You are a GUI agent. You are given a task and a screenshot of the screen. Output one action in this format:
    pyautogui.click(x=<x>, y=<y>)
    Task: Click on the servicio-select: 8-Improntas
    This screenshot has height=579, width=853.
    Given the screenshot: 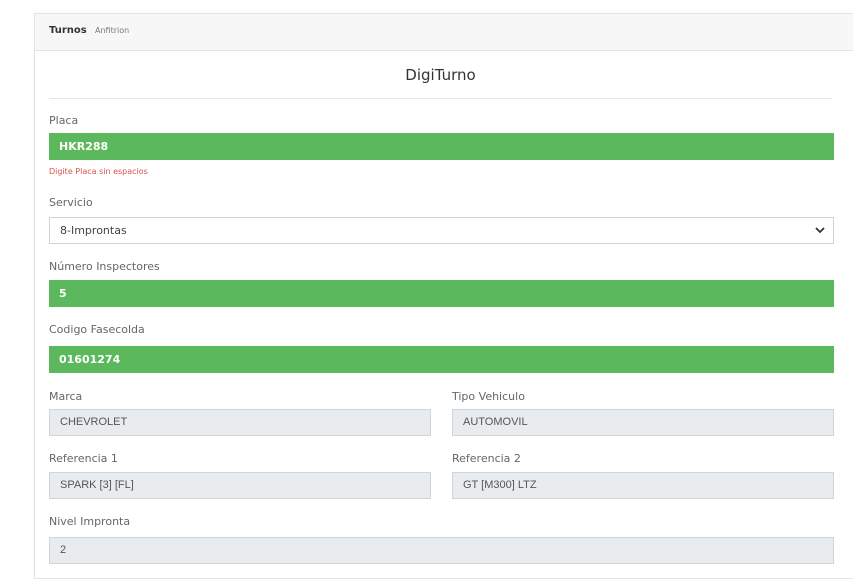 What is the action you would take?
    pyautogui.click(x=441, y=230)
    